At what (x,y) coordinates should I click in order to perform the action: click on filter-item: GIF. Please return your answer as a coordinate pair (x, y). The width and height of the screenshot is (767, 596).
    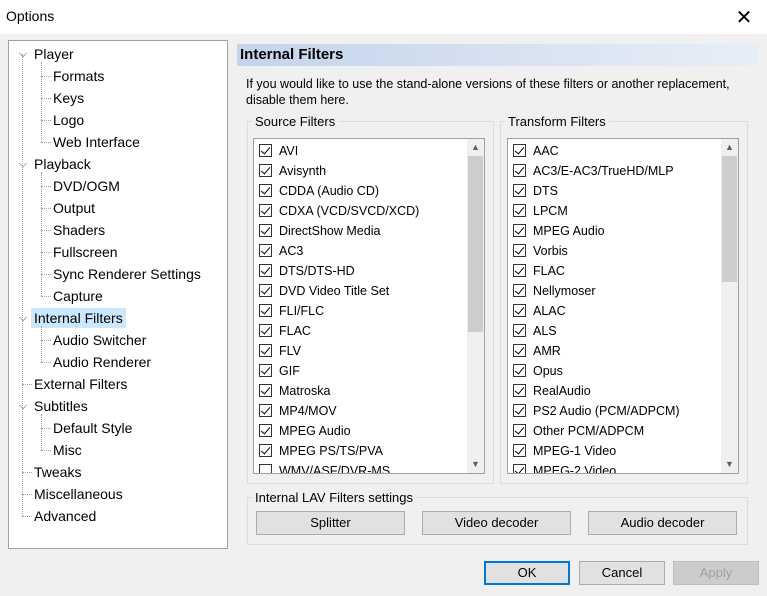
    Looking at the image, I should click on (279, 371).